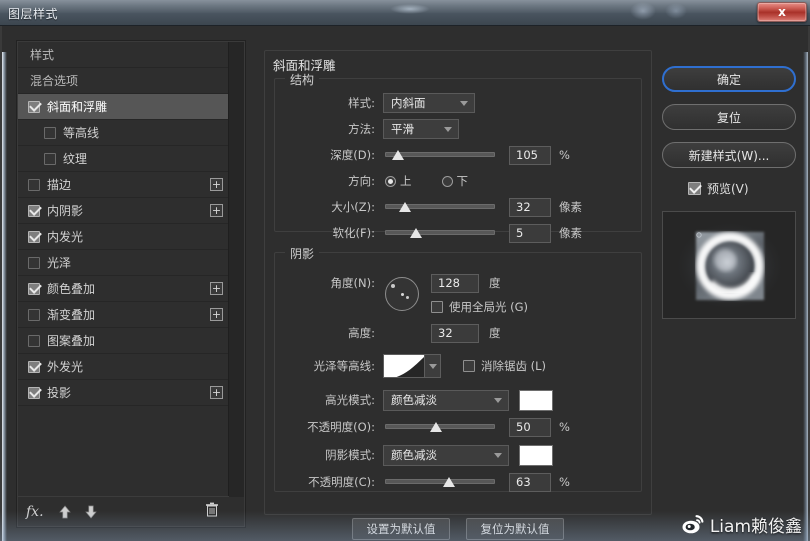 The width and height of the screenshot is (810, 541). I want to click on use-global-light-row: 使用全局光 (G), so click(479, 307).